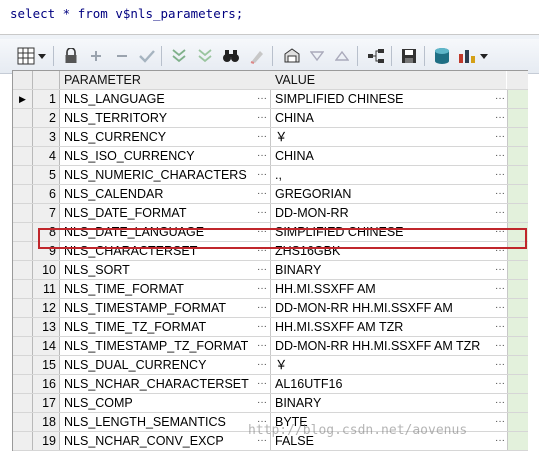  Describe the element at coordinates (46, 403) in the screenshot. I see `row-number: 17` at that location.